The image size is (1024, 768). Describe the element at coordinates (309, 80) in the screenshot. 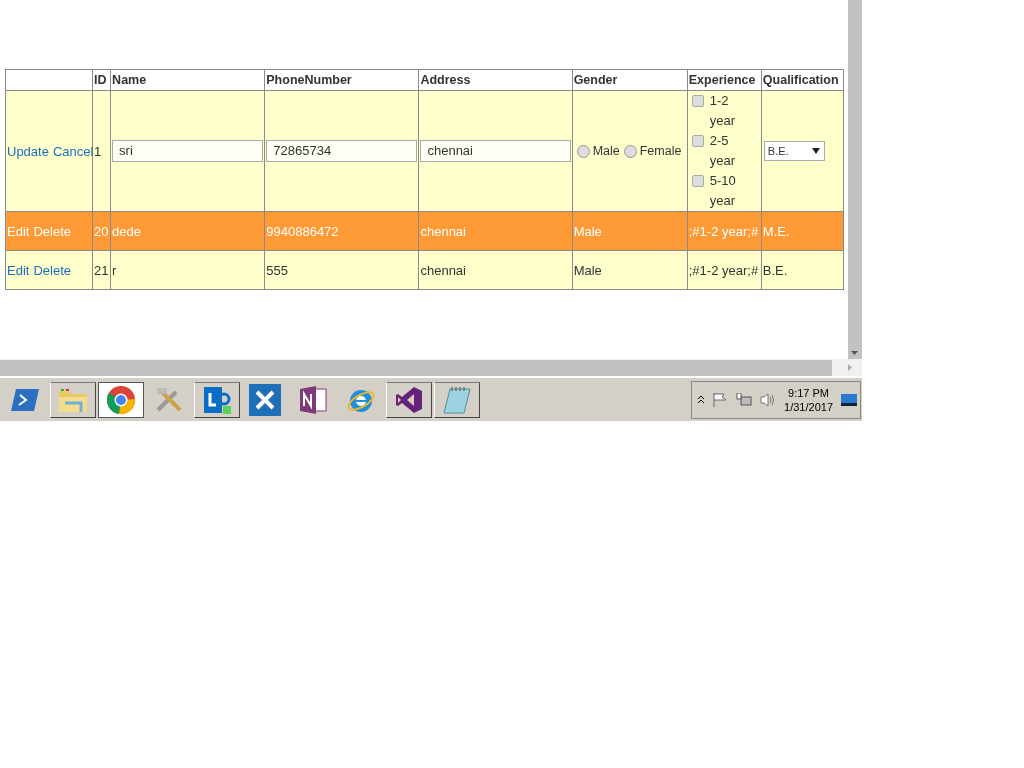

I see `column-header: PhoneNumber` at that location.